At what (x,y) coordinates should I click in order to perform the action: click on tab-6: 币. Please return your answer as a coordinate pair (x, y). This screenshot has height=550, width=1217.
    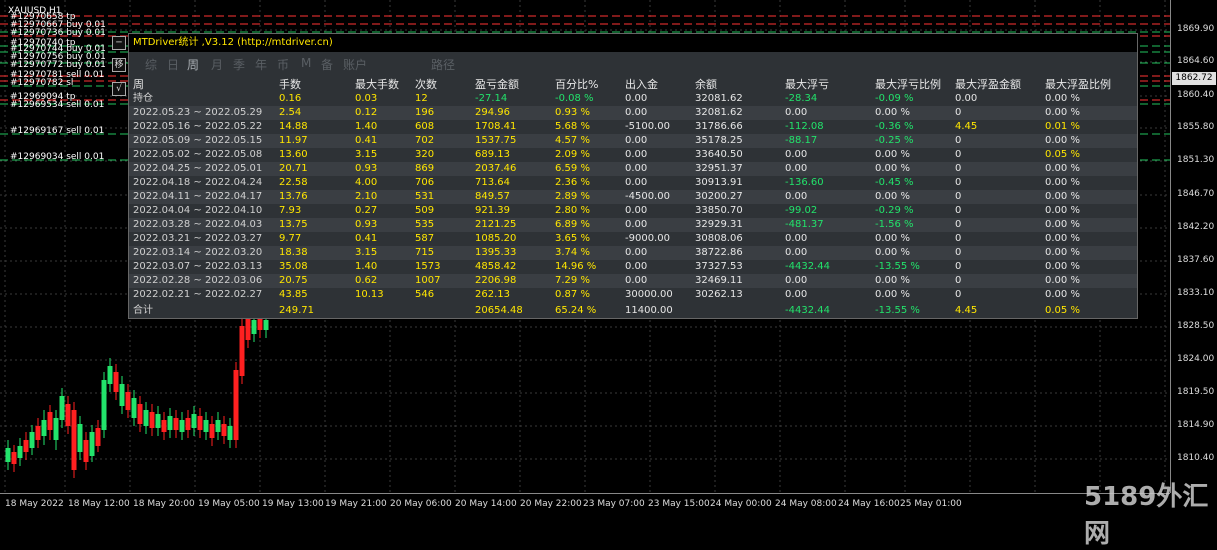
    Looking at the image, I should click on (283, 64).